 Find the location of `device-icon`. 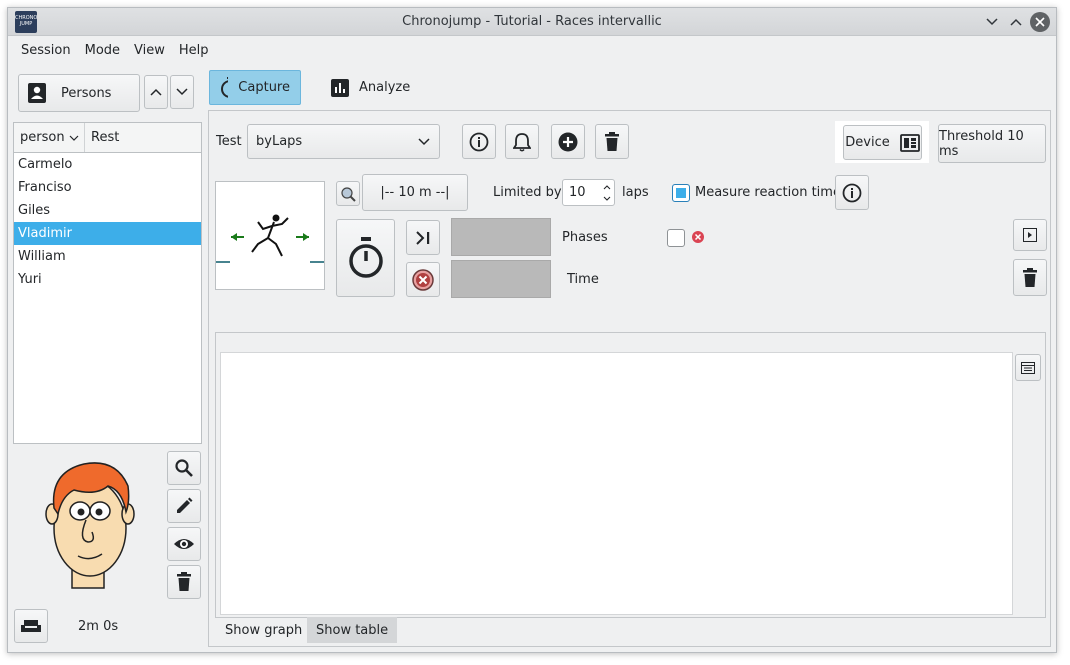

device-icon is located at coordinates (909, 142).